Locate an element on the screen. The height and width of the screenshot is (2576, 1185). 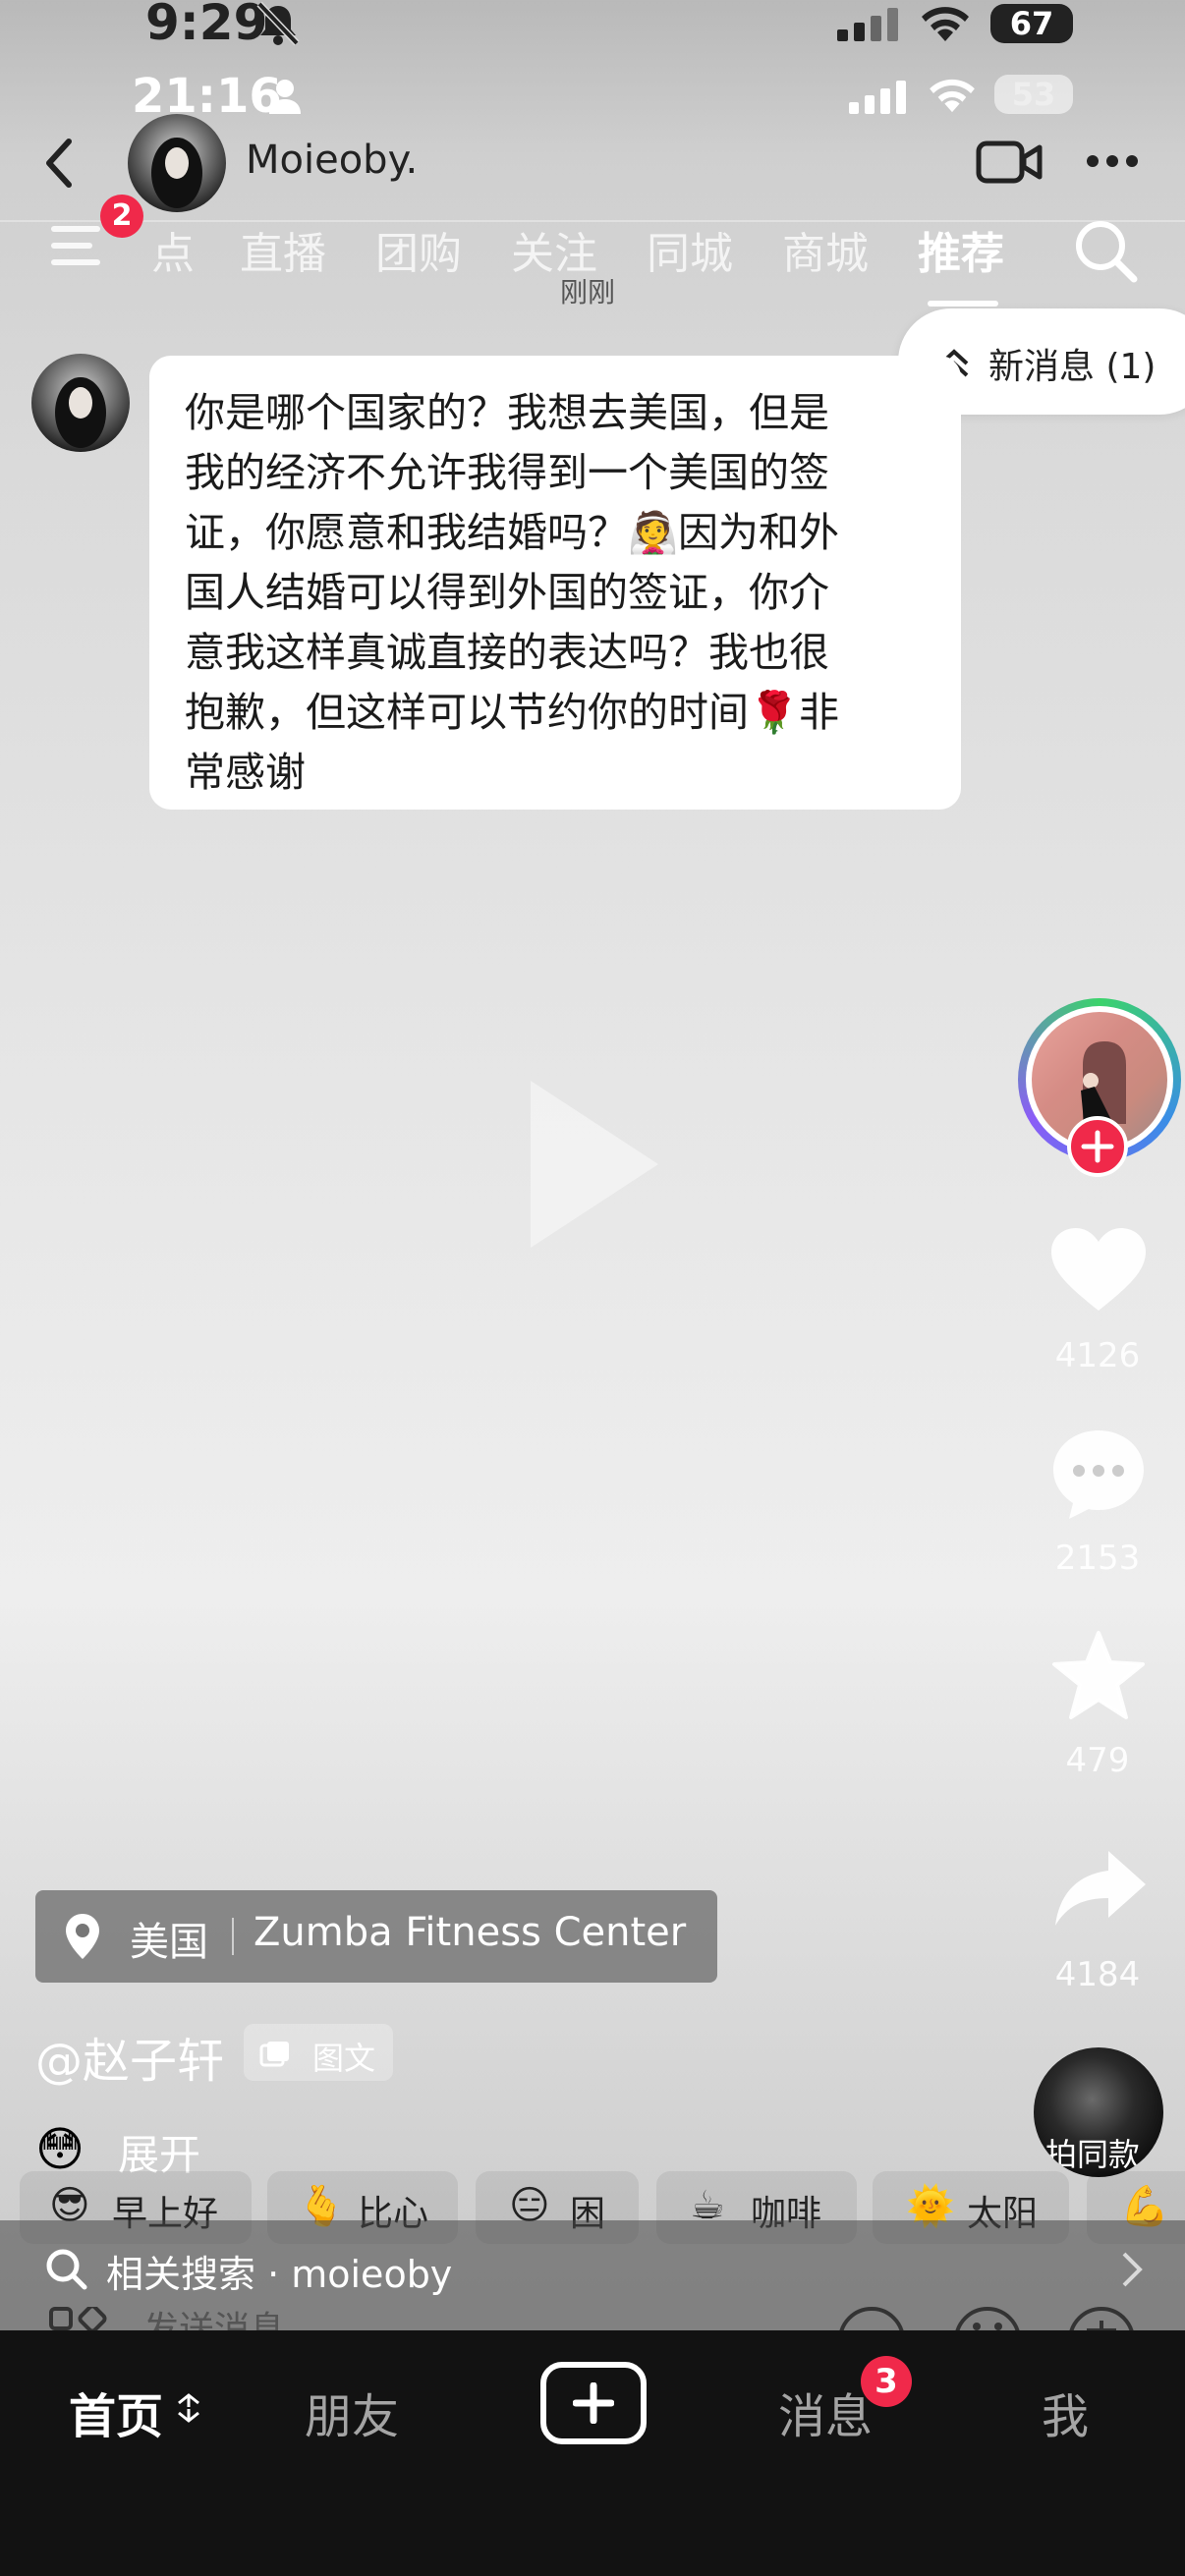
location-pill: 美国 Zumba Fitness Center is located at coordinates (376, 1936).